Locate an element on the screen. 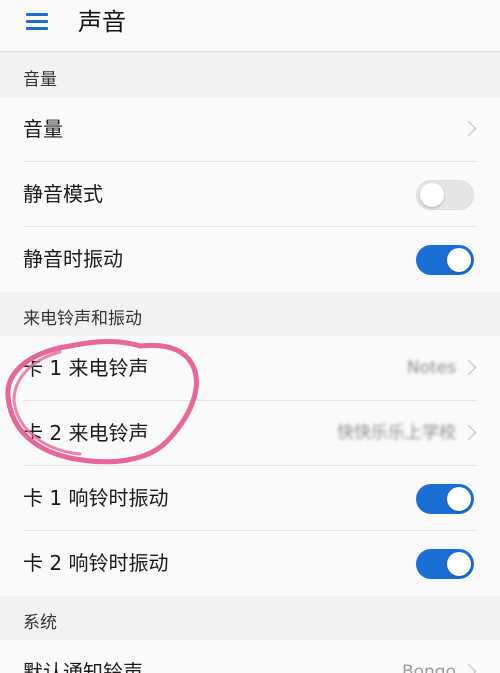 This screenshot has height=673, width=500. page-title: 声音 is located at coordinates (102, 22).